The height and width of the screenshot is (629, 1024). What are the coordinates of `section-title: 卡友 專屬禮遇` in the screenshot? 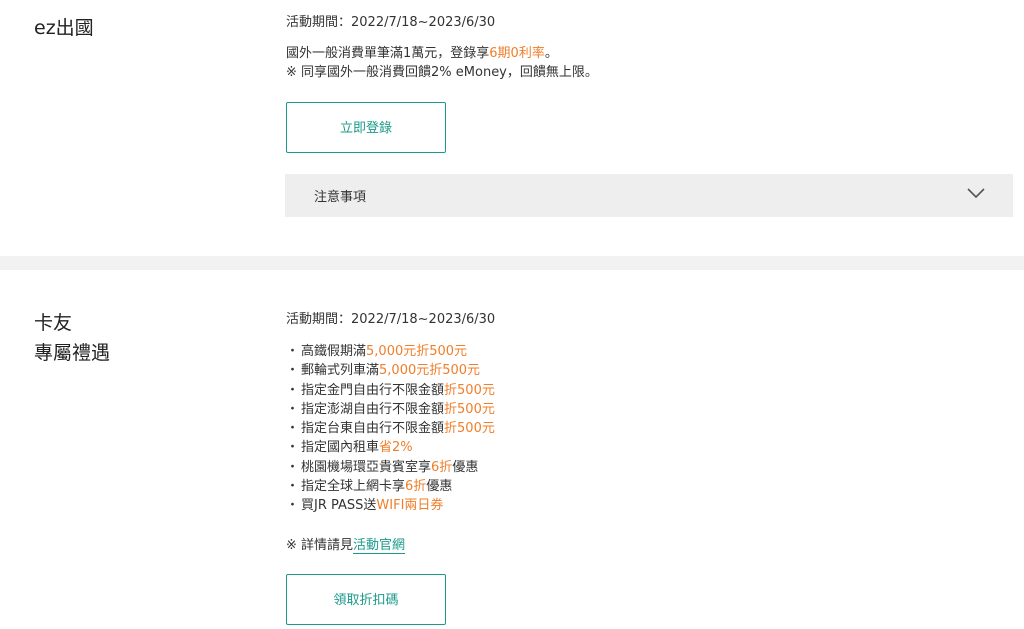 It's located at (72, 338).